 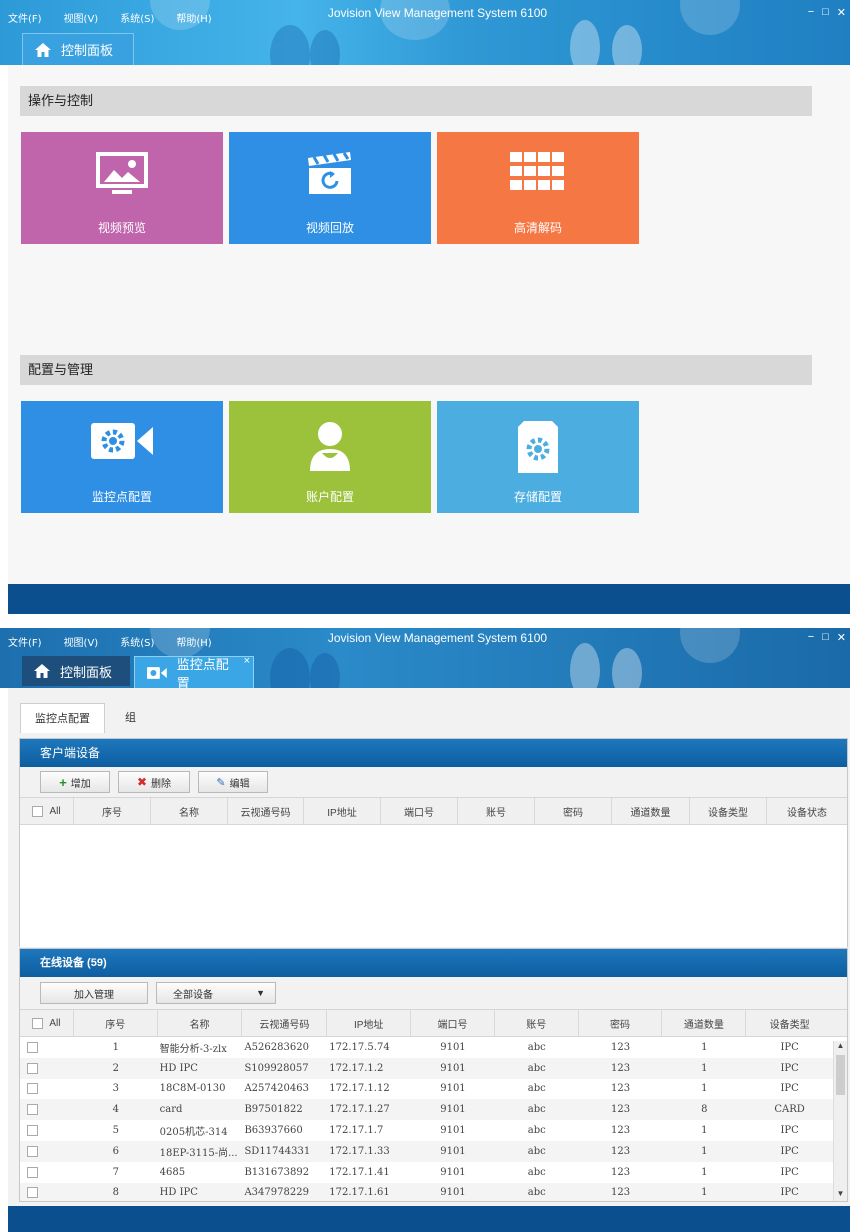 What do you see at coordinates (122, 173) in the screenshot?
I see `monitor-picture-icon` at bounding box center [122, 173].